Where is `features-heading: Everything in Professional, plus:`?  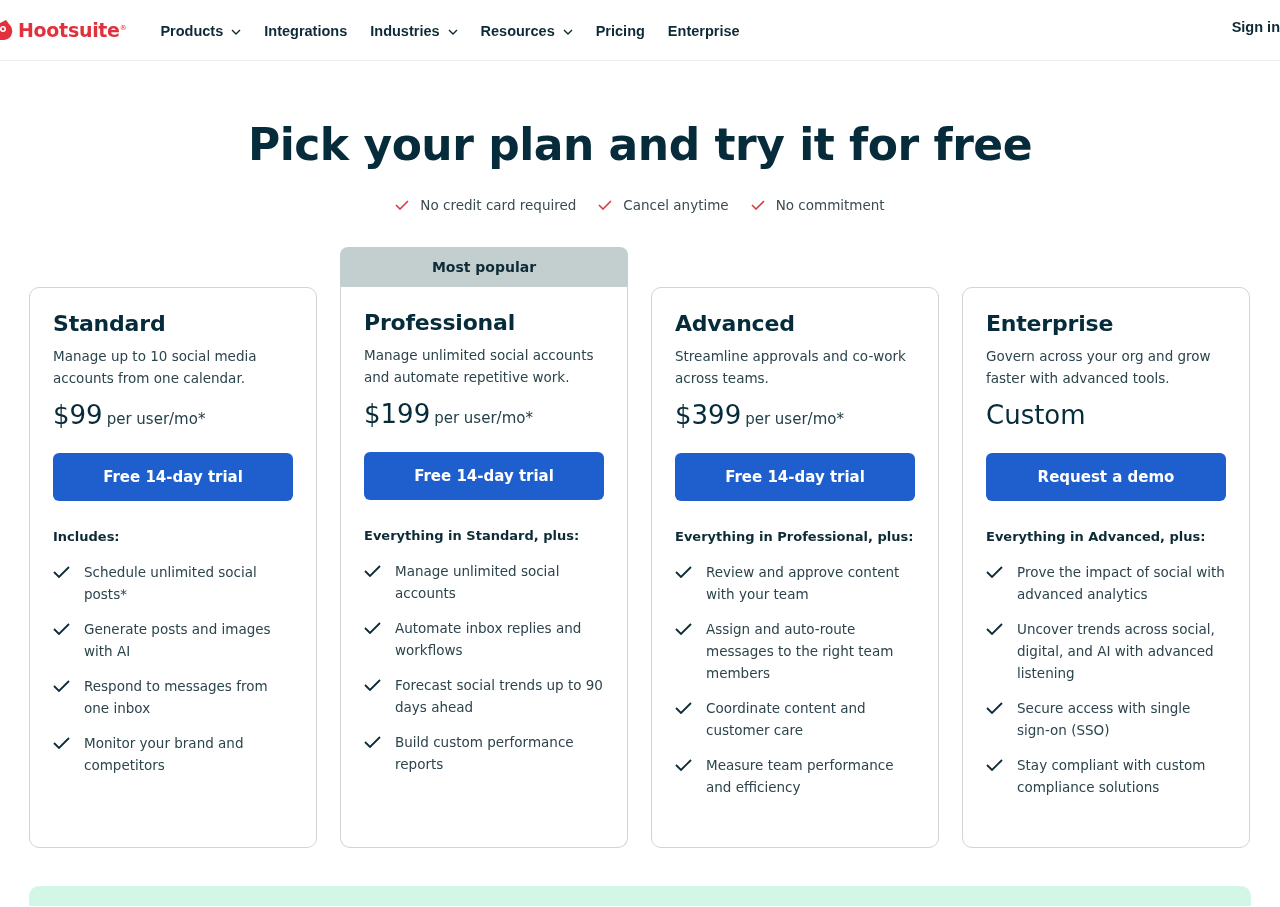 features-heading: Everything in Professional, plus: is located at coordinates (795, 537).